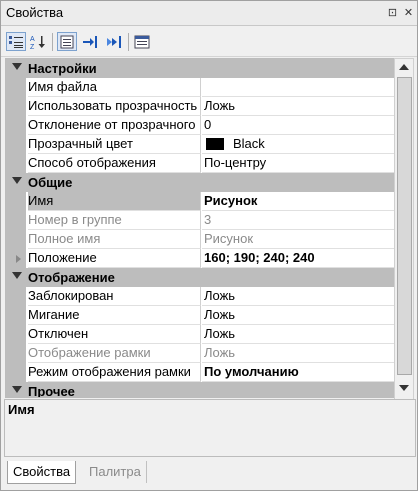  I want to click on property-value: По умолчанию, so click(298, 372).